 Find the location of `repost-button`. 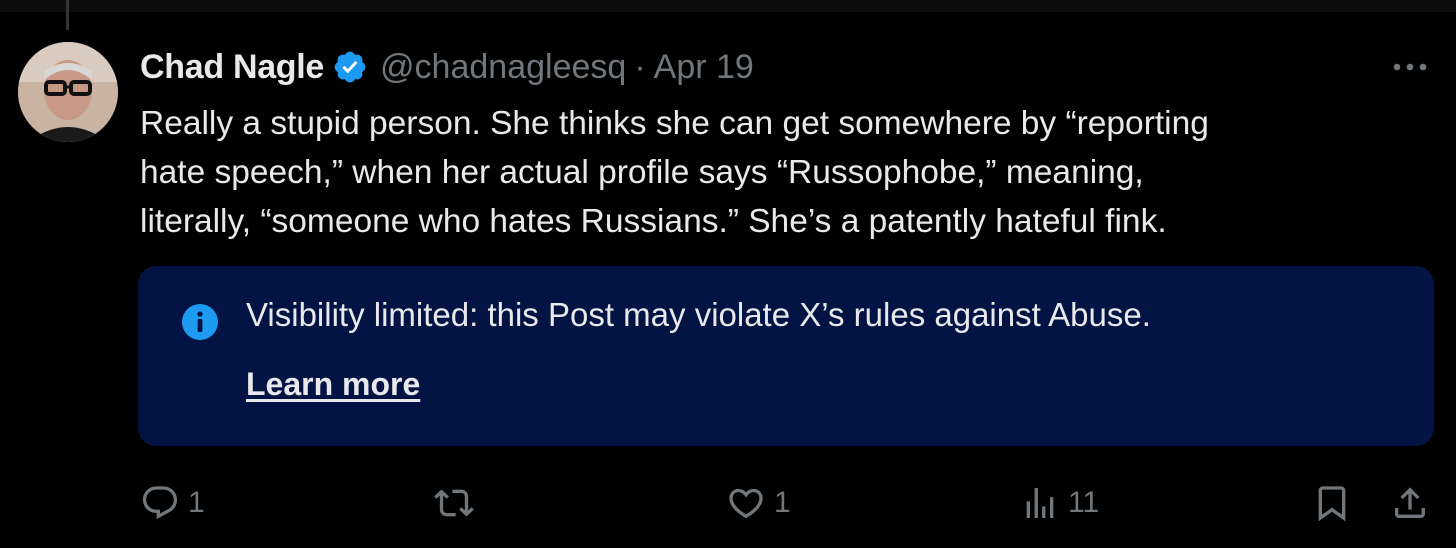

repost-button is located at coordinates (458, 503).